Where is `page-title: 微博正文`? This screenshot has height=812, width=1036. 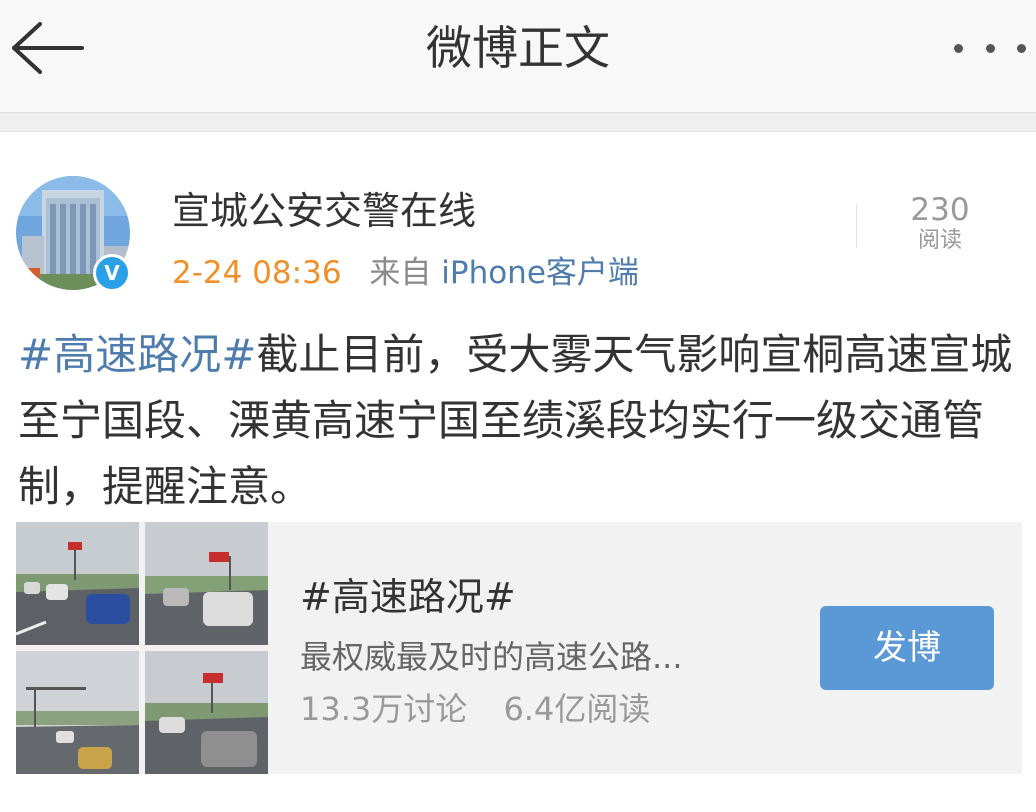
page-title: 微博正文 is located at coordinates (518, 48).